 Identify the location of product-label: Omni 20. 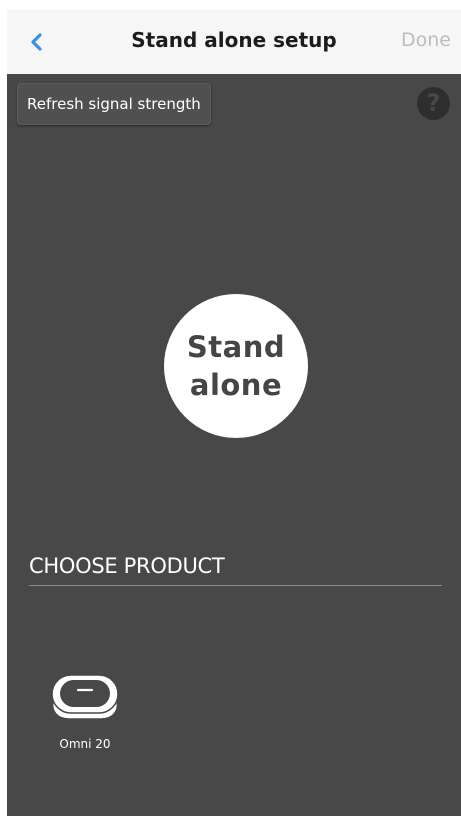
(85, 744).